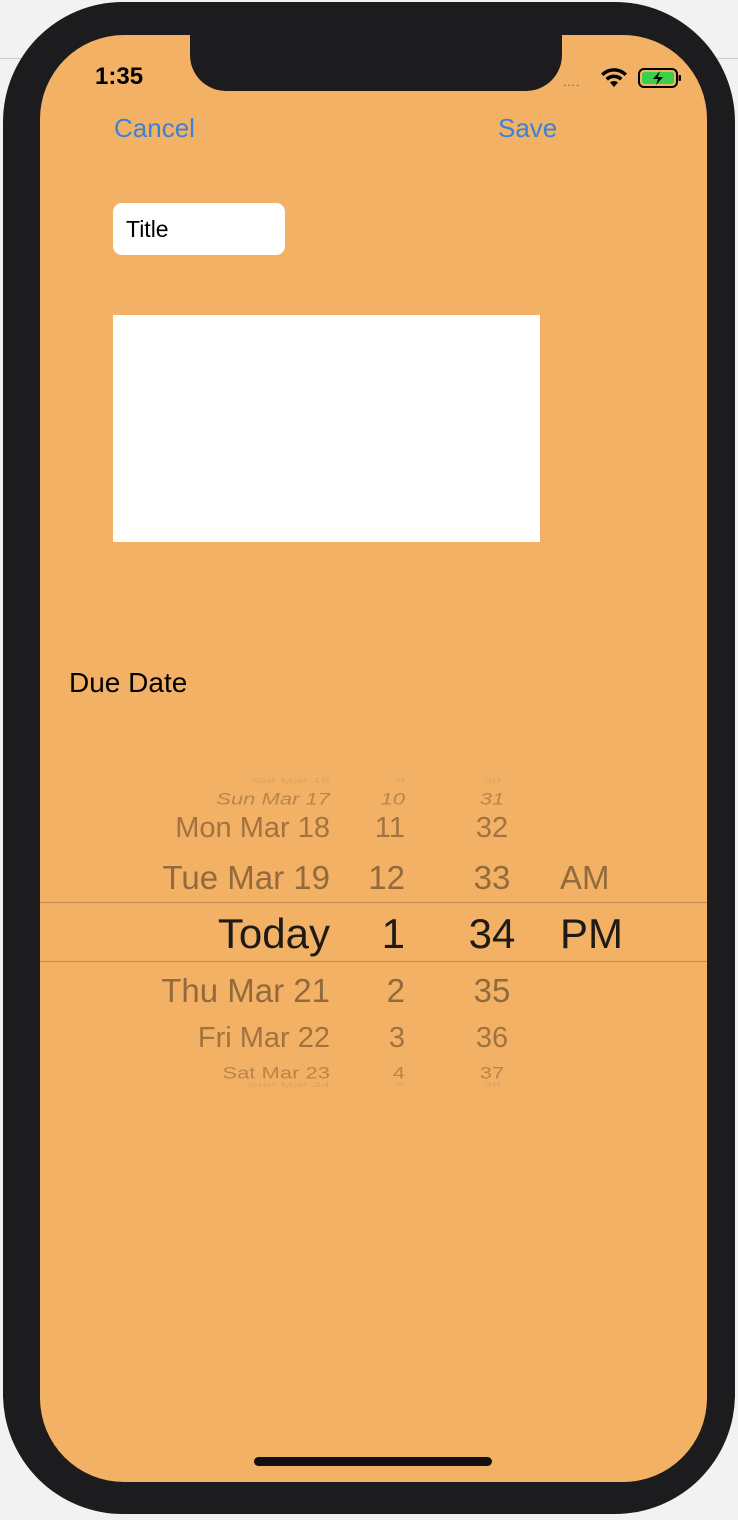 The width and height of the screenshot is (738, 1520). What do you see at coordinates (326, 428) in the screenshot?
I see `notes-textview` at bounding box center [326, 428].